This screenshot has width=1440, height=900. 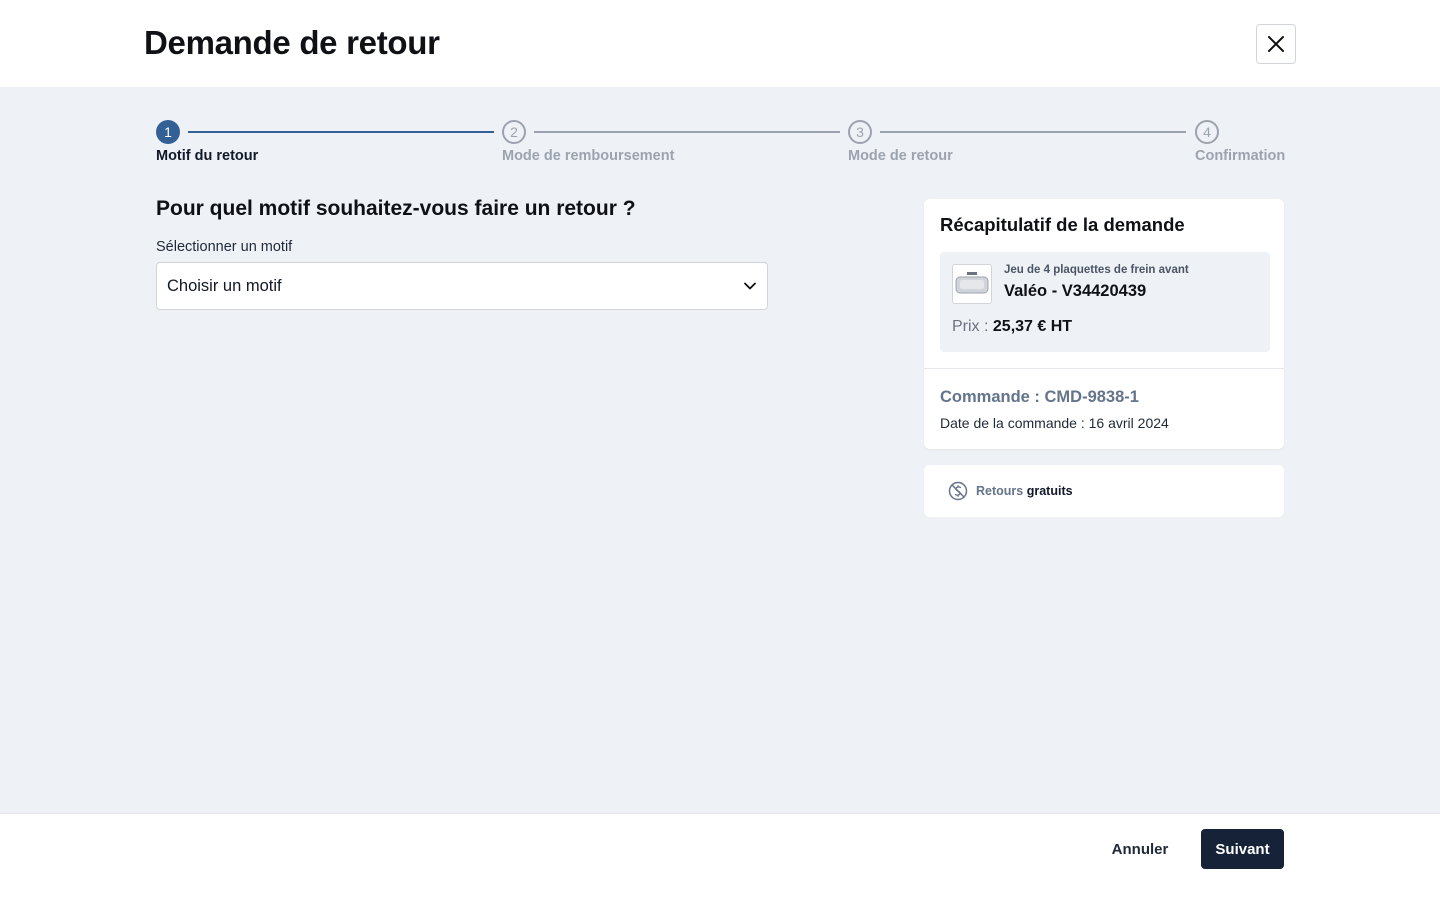 What do you see at coordinates (168, 132) in the screenshot?
I see `step-1-indicator: 1` at bounding box center [168, 132].